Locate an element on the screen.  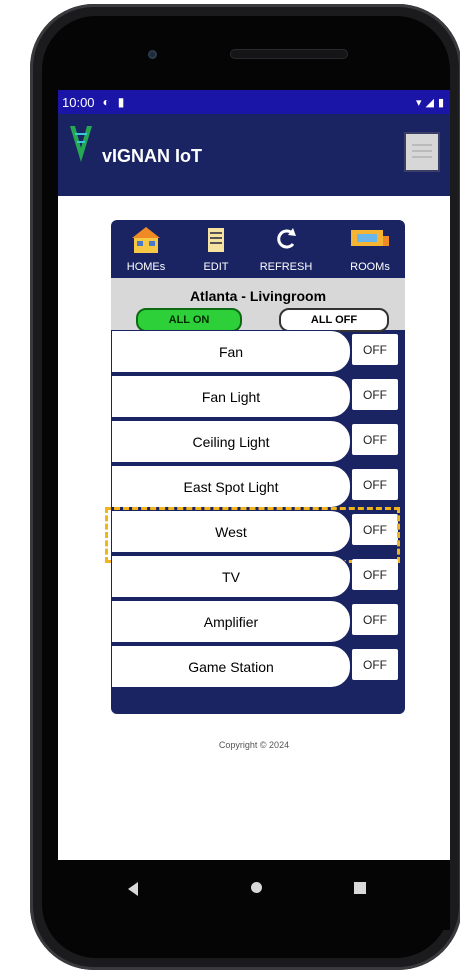
status-time: 10:00 is located at coordinates (78, 102).